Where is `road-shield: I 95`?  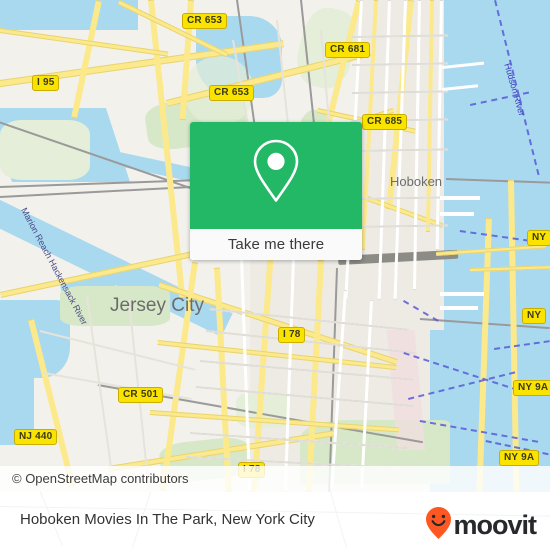
road-shield: I 95 is located at coordinates (46, 83).